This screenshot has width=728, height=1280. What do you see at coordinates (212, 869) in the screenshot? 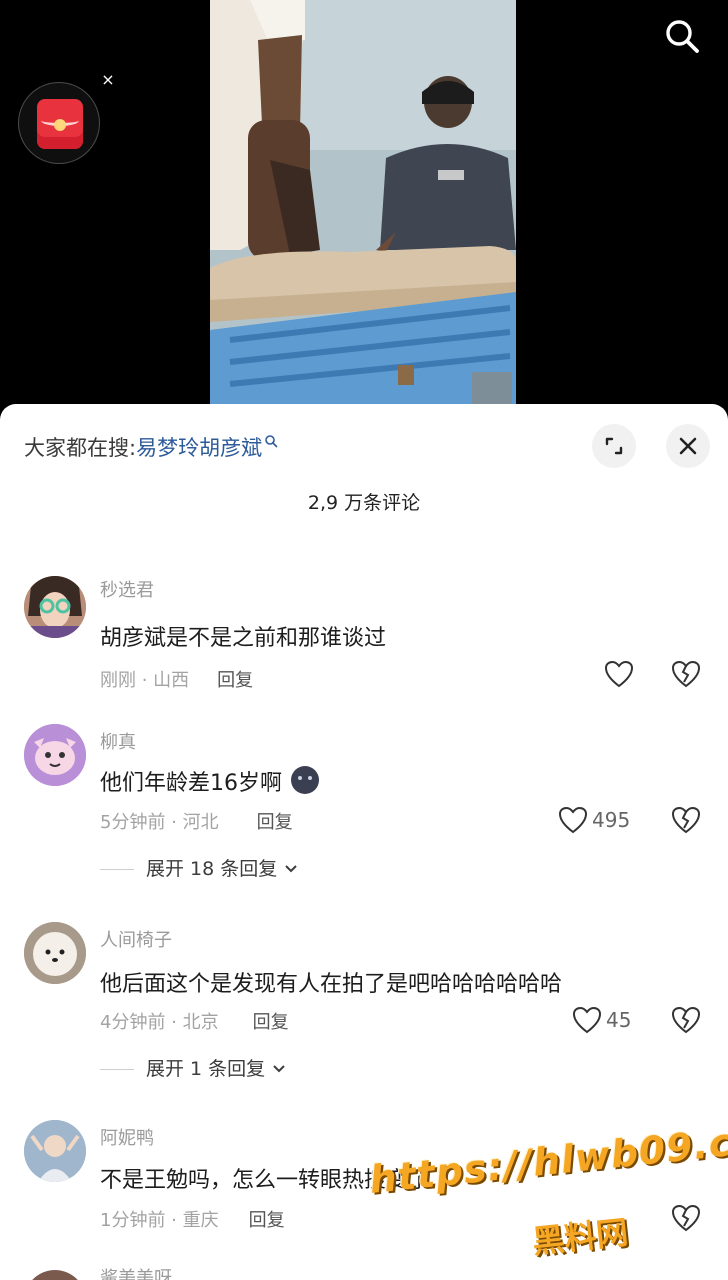
I see `expand-replies-label: 展开 18 条回复` at bounding box center [212, 869].